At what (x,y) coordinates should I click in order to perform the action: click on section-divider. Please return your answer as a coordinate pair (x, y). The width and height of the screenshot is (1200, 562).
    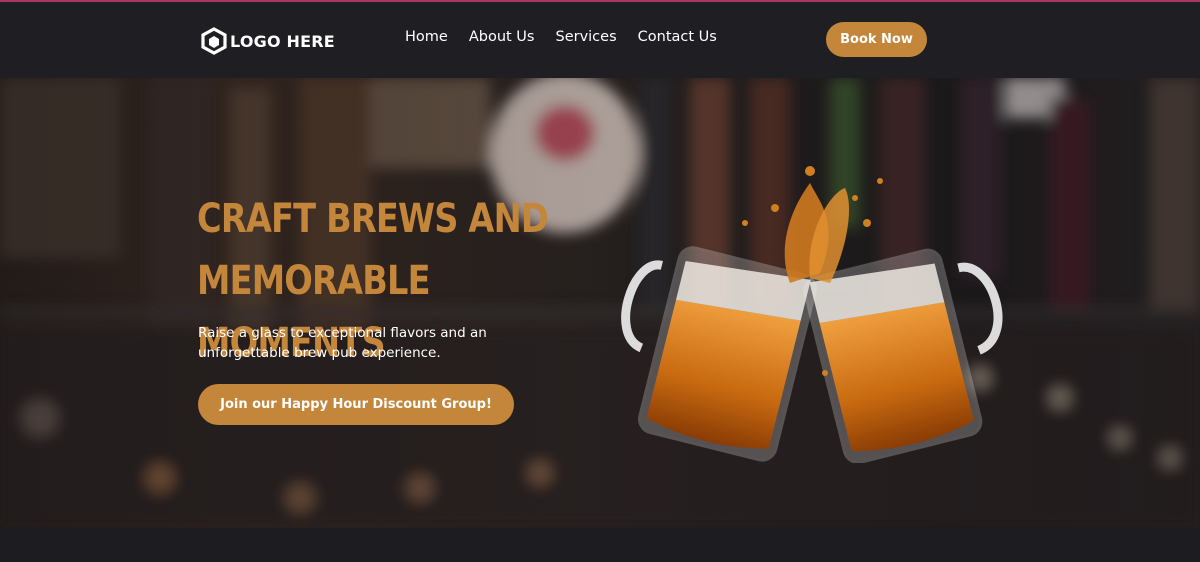
    Looking at the image, I should click on (600, 545).